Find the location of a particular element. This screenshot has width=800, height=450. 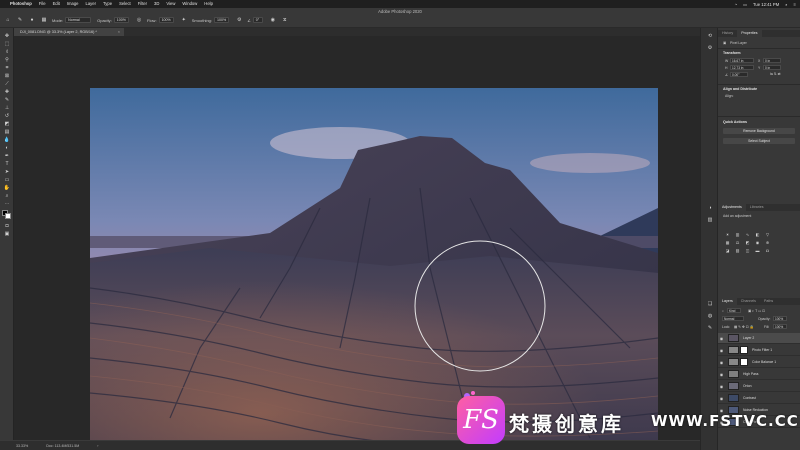

quick-mask-icon: ◘ is located at coordinates (7, 225).